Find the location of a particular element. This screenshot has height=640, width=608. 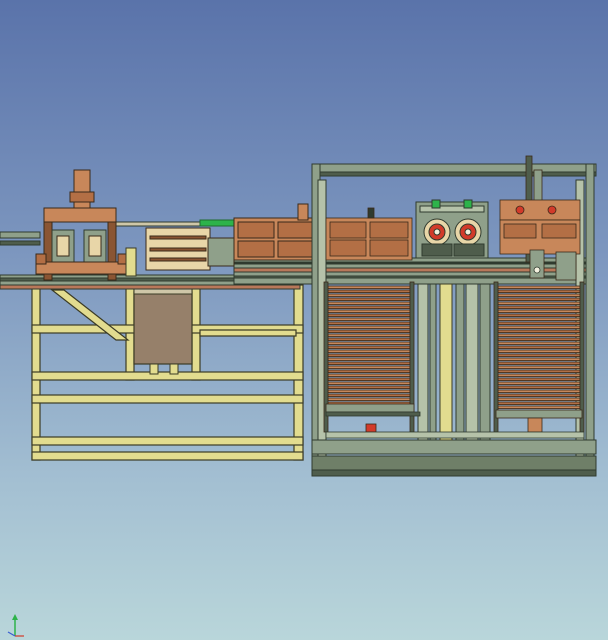

xyz-axis-triad-icon is located at coordinates (15, 625).